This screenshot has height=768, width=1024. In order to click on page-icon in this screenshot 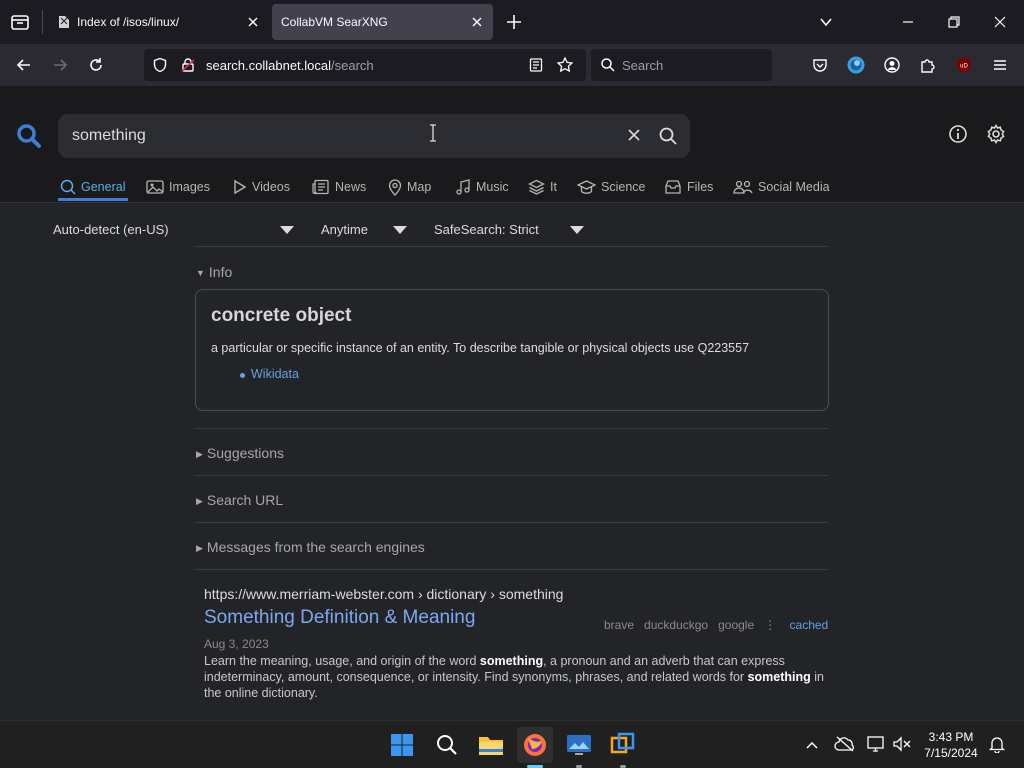, I will do `click(64, 22)`.